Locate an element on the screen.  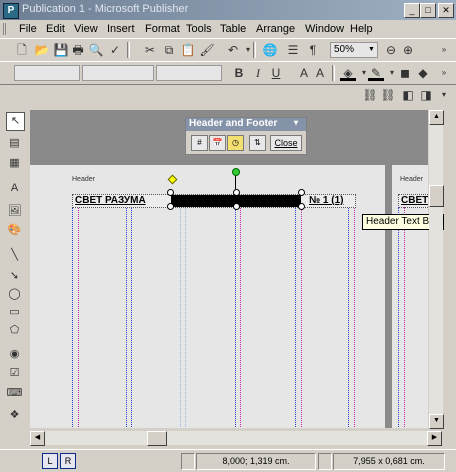
fill-color-icon: ◈ is located at coordinates (348, 73).